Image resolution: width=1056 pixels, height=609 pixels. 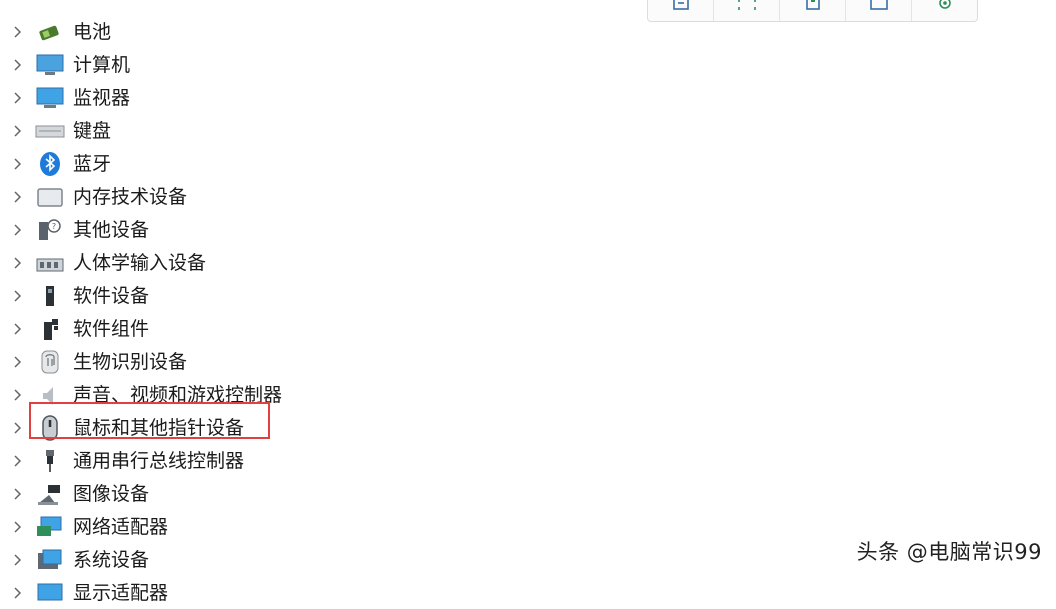 I want to click on update-driver-button, so click(x=813, y=10).